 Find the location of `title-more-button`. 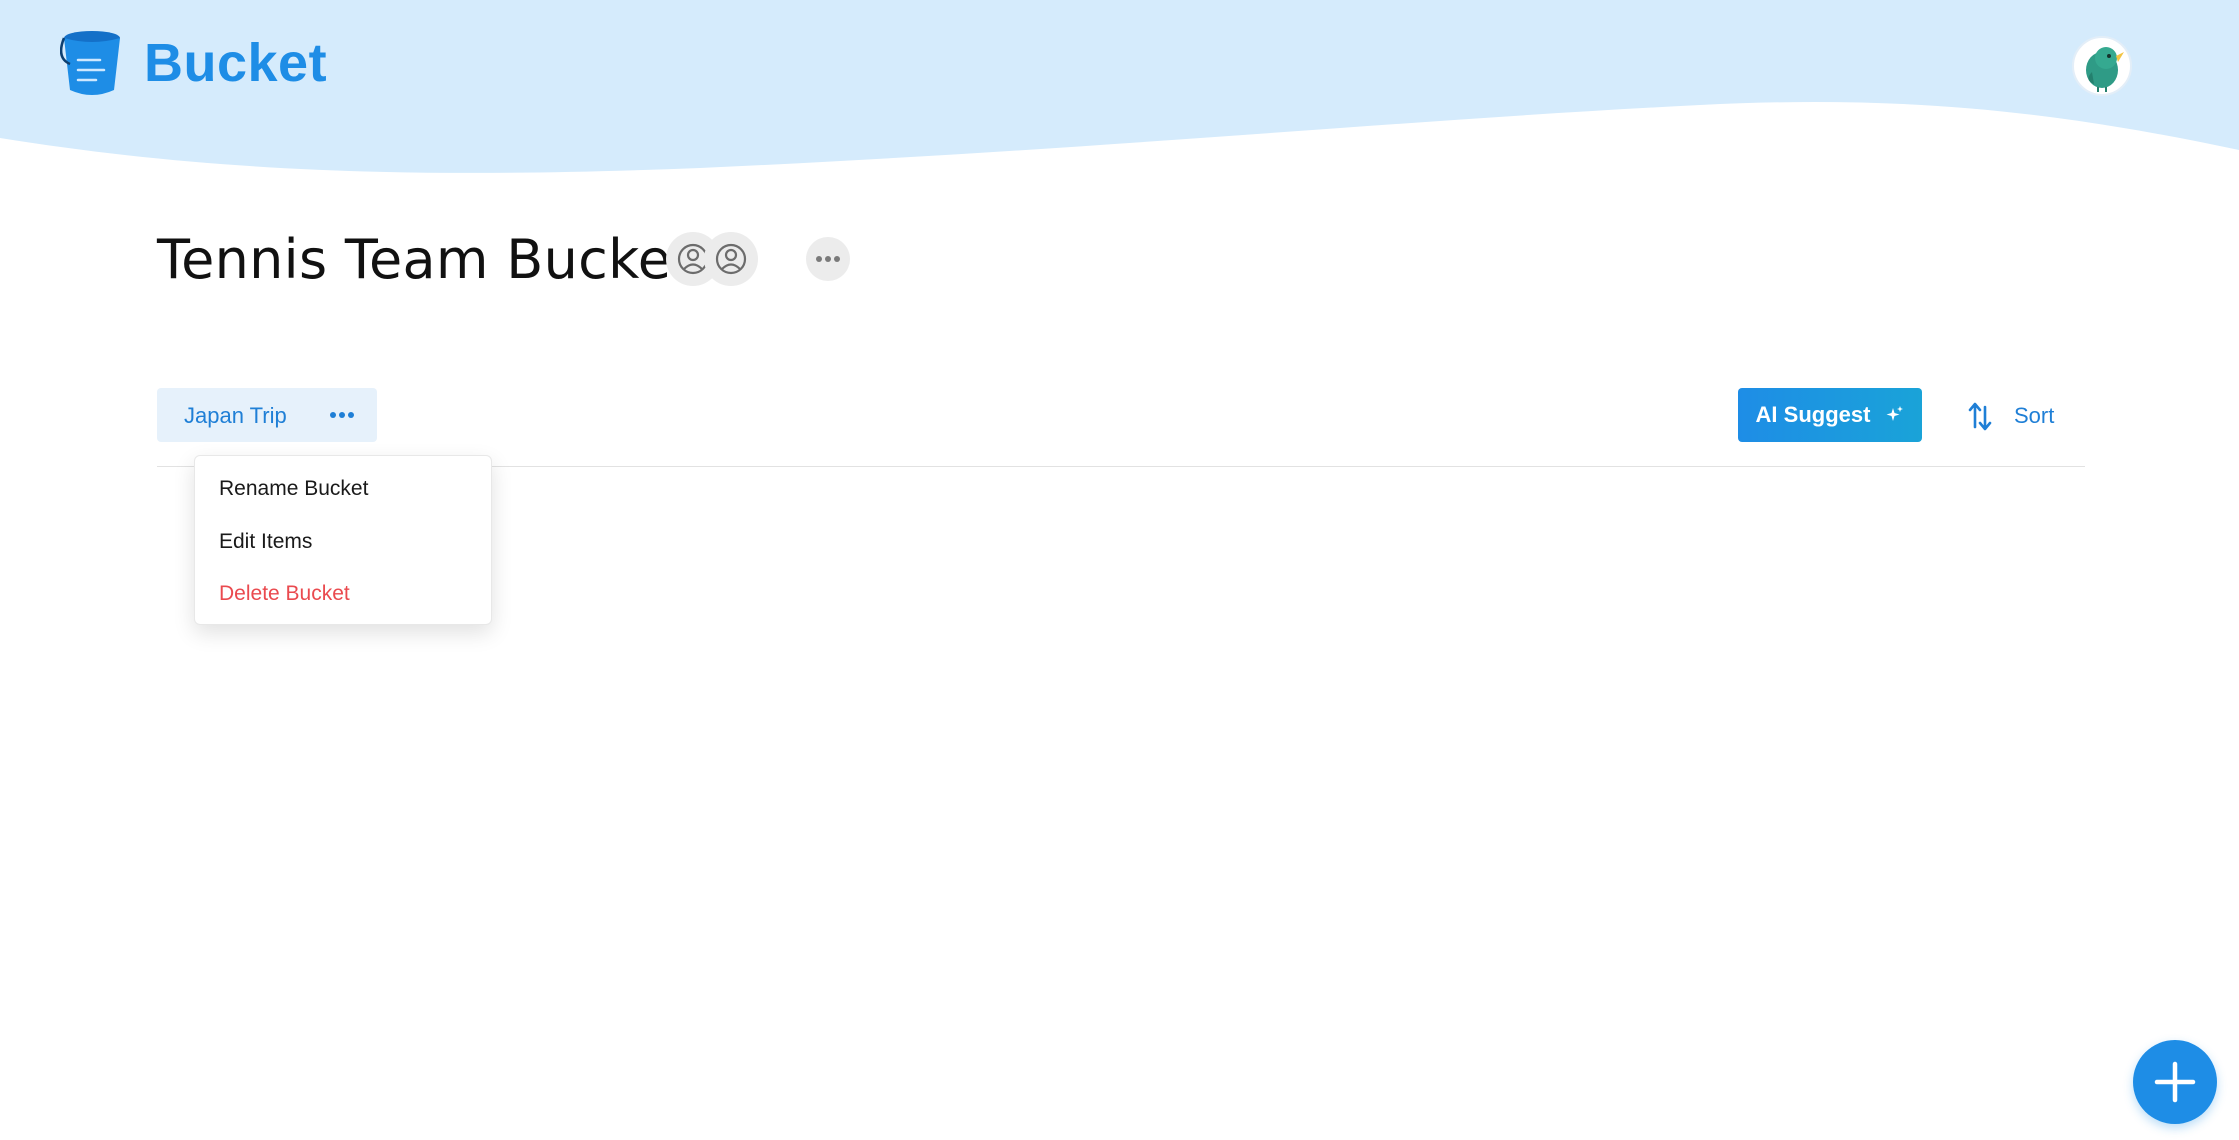

title-more-button is located at coordinates (828, 259).